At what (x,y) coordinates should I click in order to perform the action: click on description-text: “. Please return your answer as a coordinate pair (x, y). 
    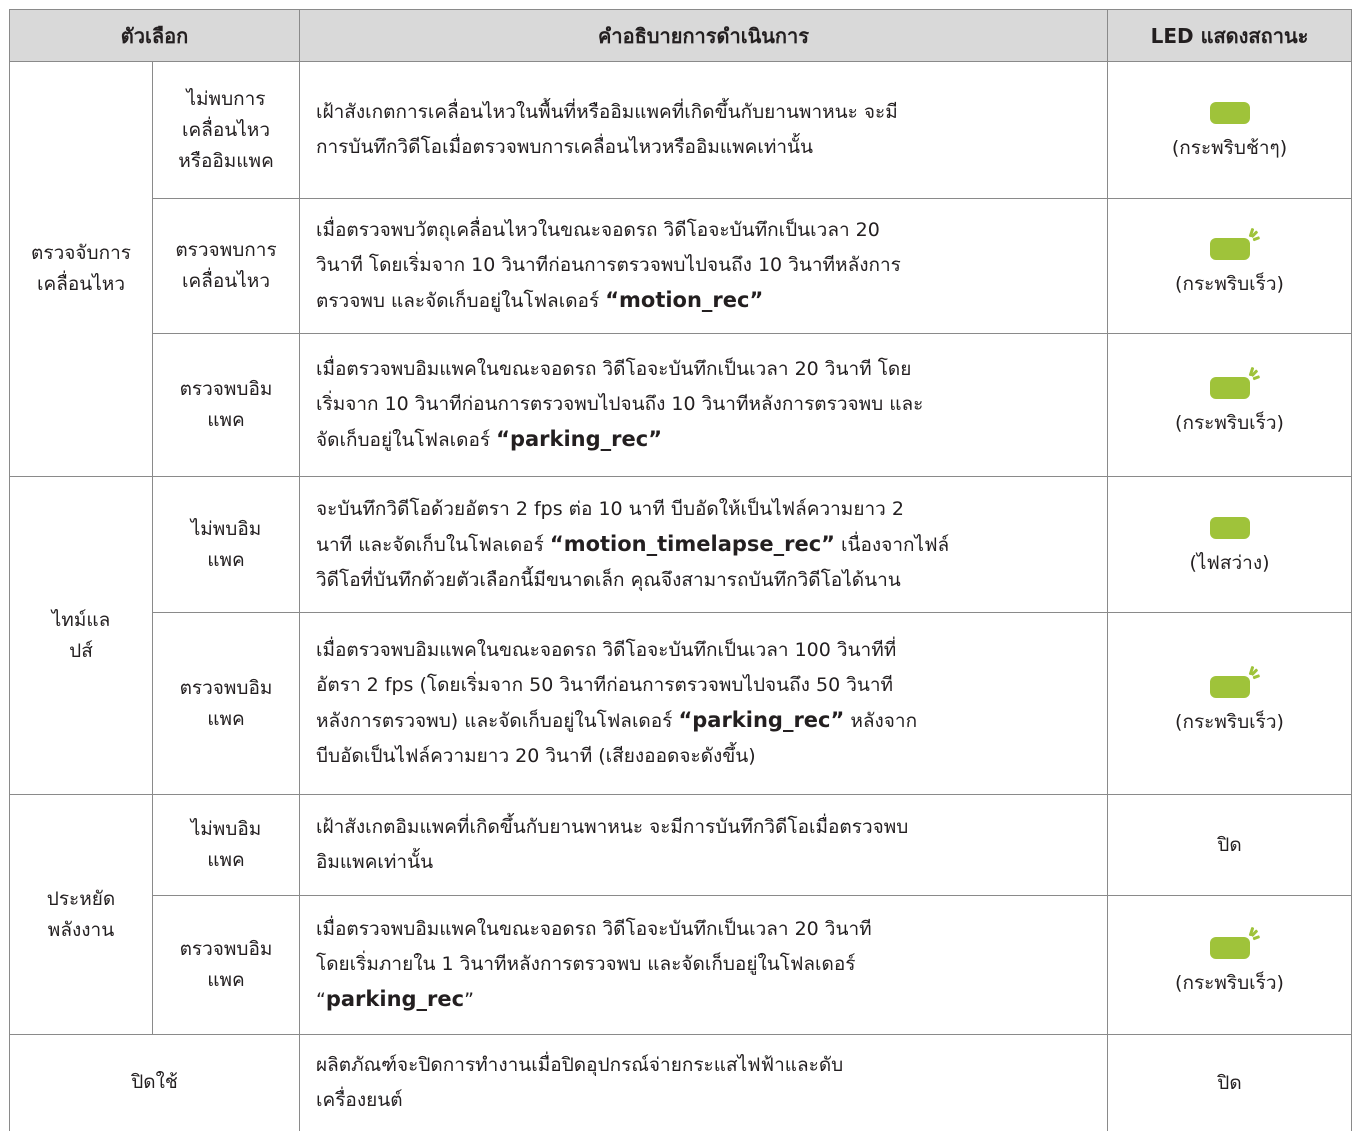
    Looking at the image, I should click on (321, 1000).